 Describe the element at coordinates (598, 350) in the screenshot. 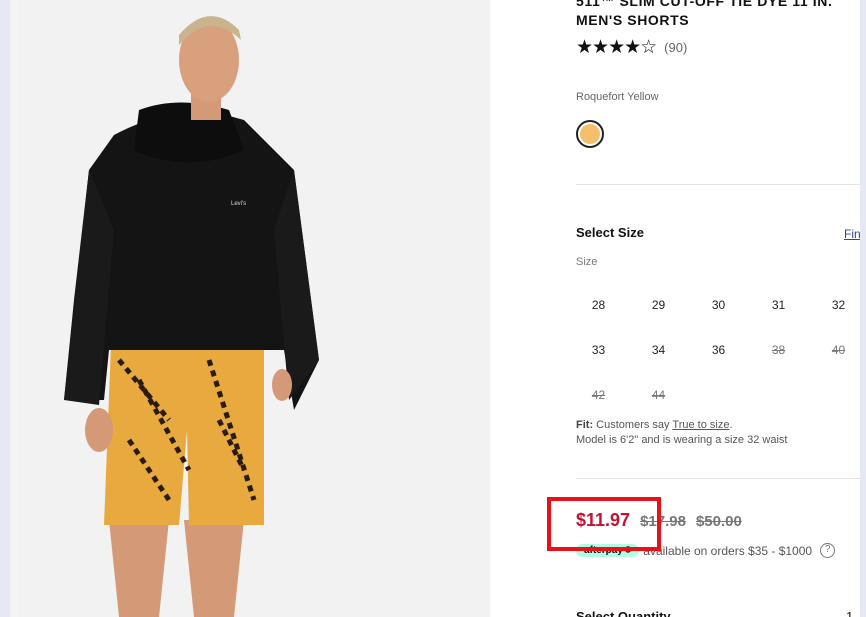

I see `size-option-33: 33` at that location.